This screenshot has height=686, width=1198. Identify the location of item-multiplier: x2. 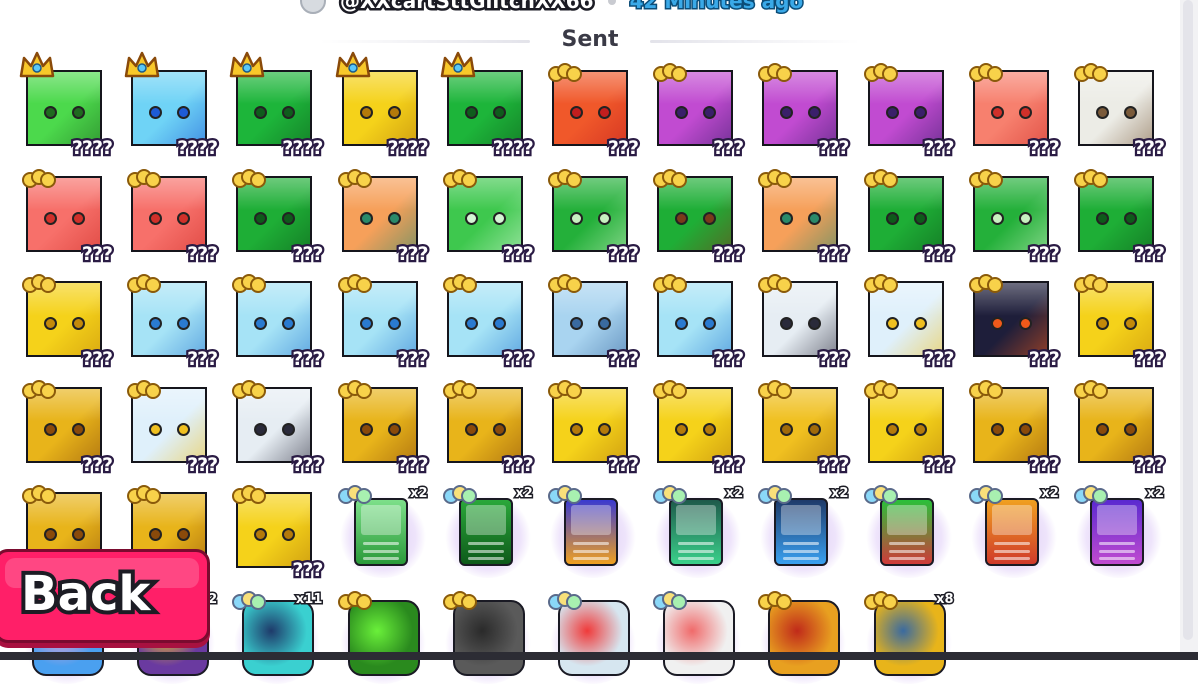
(1155, 494).